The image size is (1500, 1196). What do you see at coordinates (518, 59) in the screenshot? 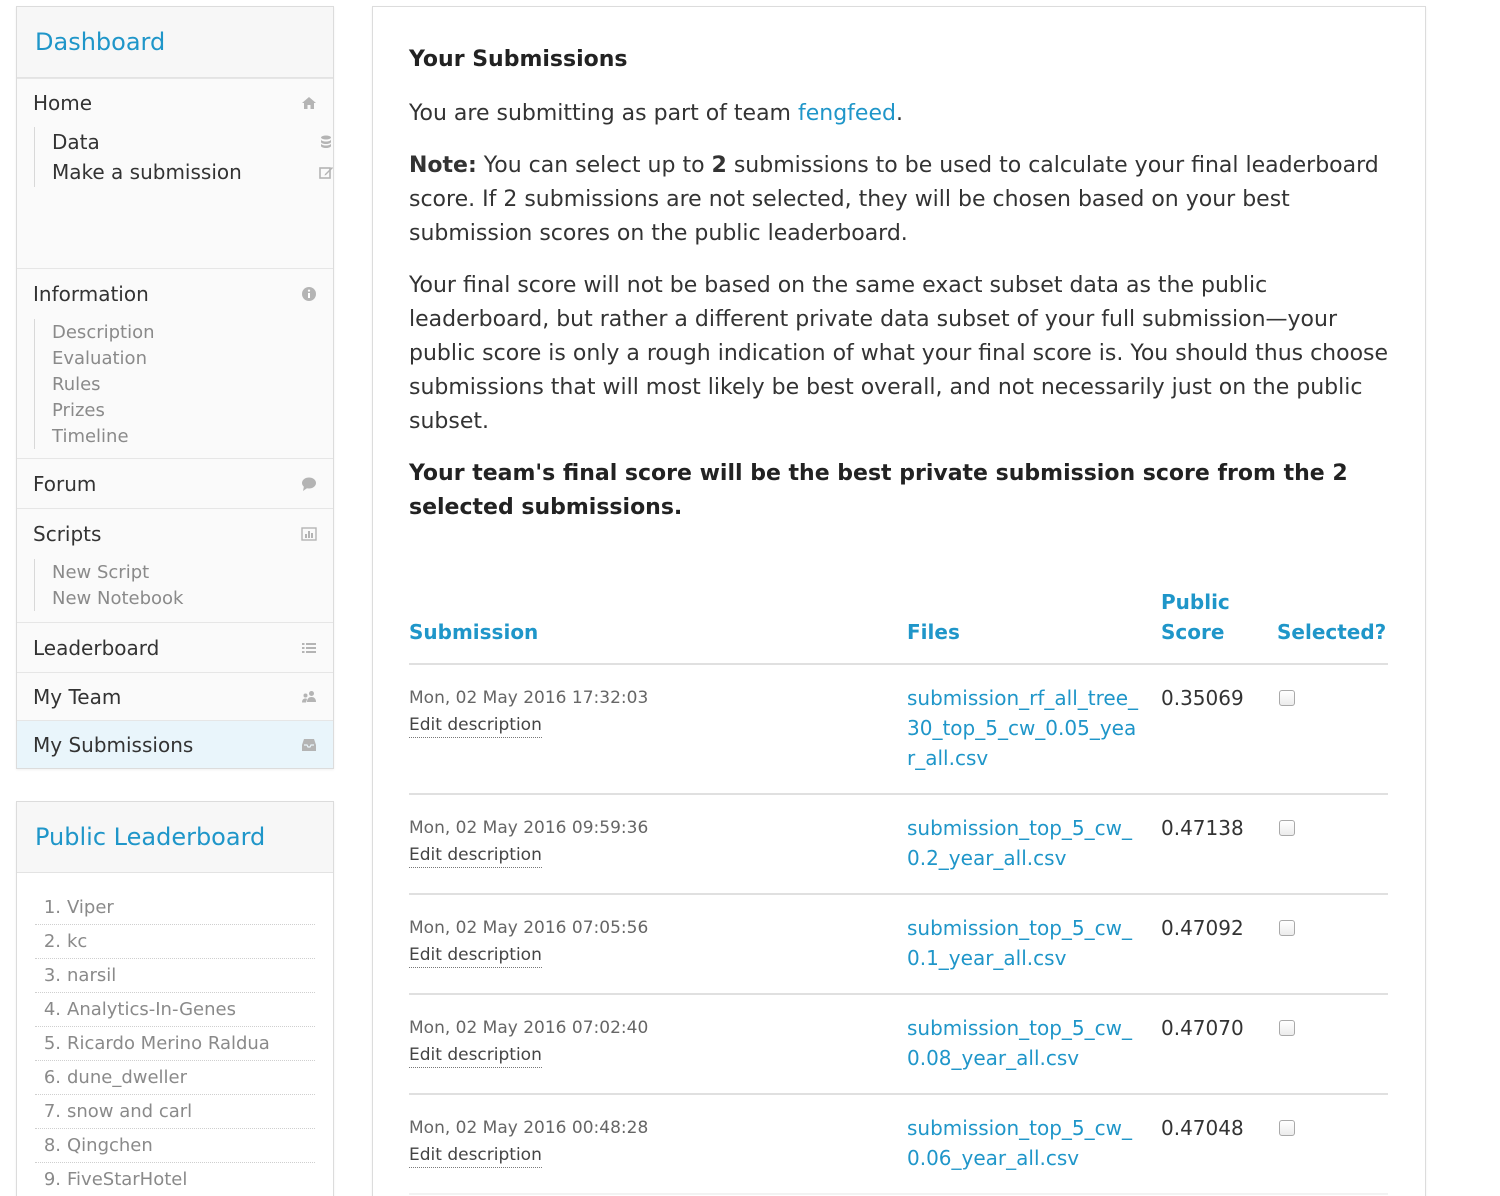
I see `page-title: Your Submissions` at bounding box center [518, 59].